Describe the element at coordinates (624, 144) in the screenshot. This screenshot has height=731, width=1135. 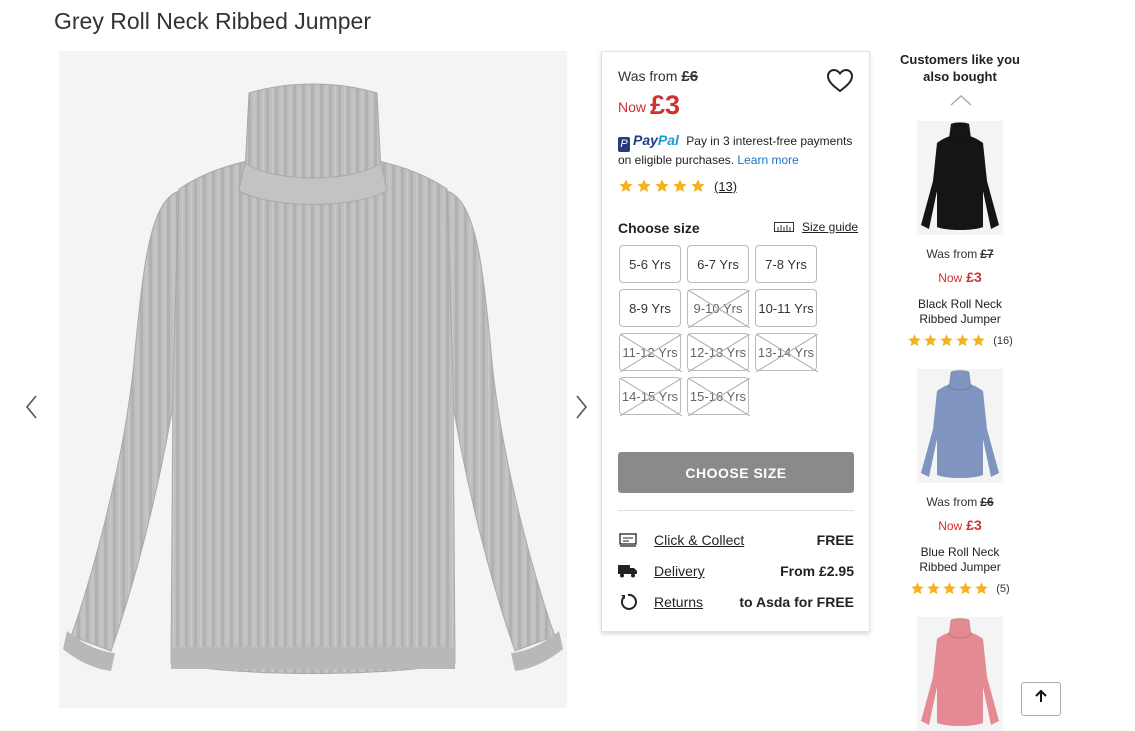
I see `paypal-logo-icon: P` at that location.